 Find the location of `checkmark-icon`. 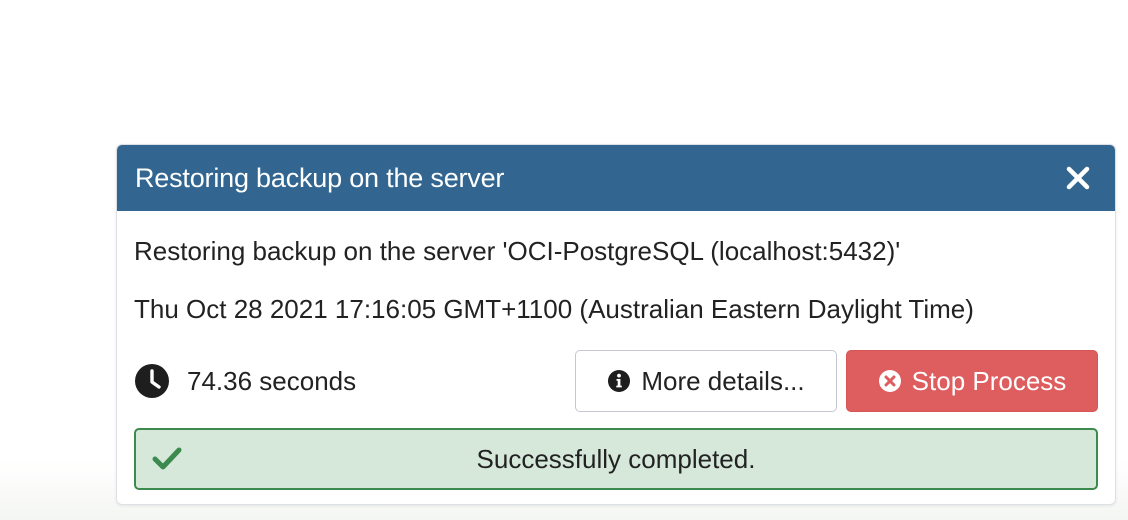

checkmark-icon is located at coordinates (167, 458).